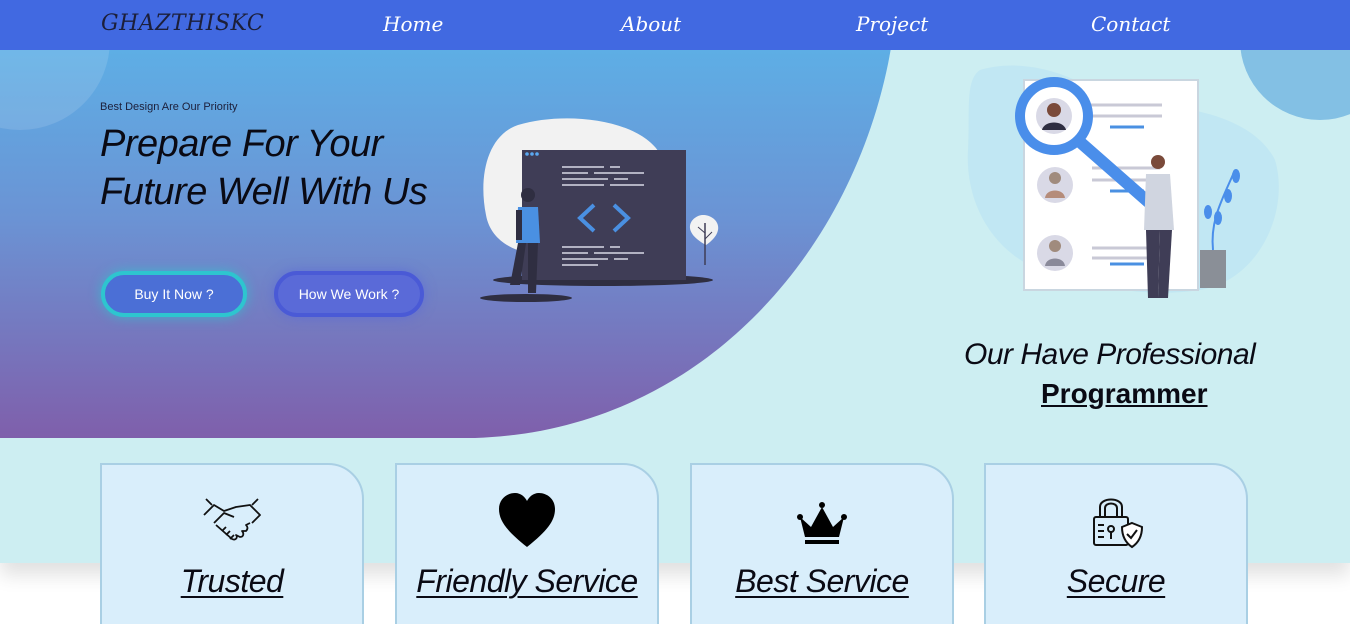 The image size is (1350, 624). I want to click on feature-title-trusted: Trusted, so click(232, 581).